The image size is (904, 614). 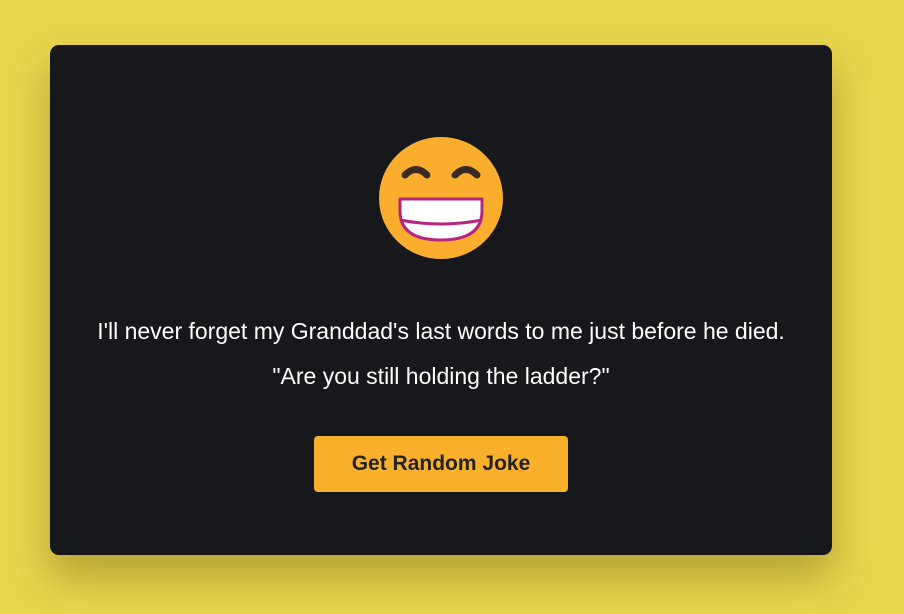 I want to click on grinning-face-emoji-icon, so click(x=441, y=198).